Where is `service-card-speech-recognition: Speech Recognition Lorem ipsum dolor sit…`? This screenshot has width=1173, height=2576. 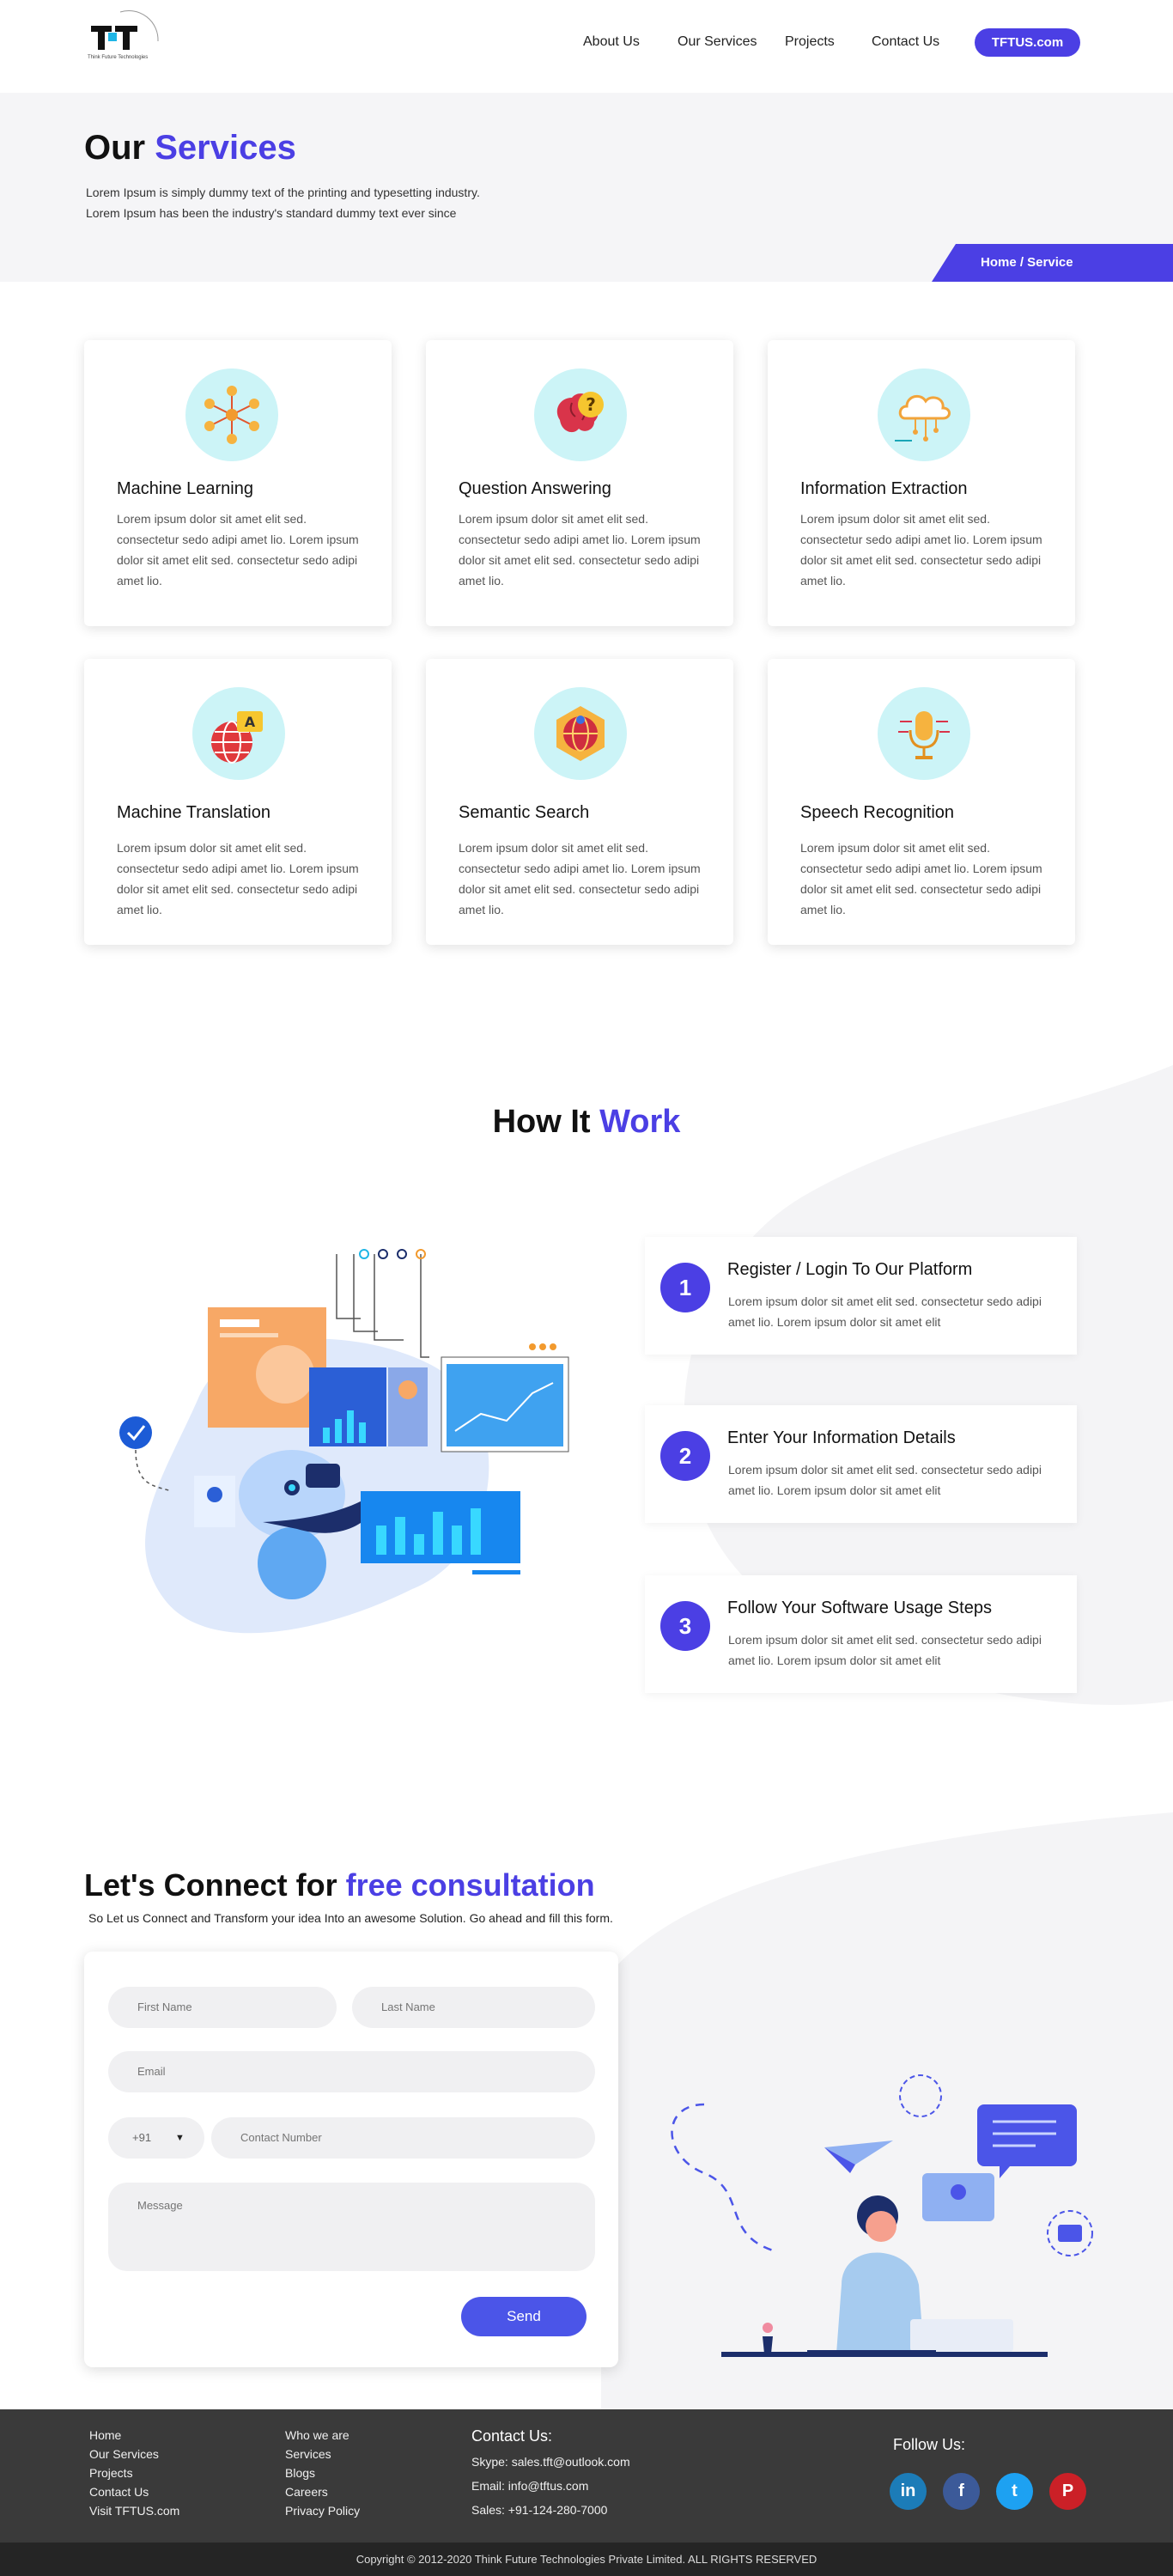
service-card-speech-recognition: Speech Recognition Lorem ipsum dolor sit… is located at coordinates (922, 802).